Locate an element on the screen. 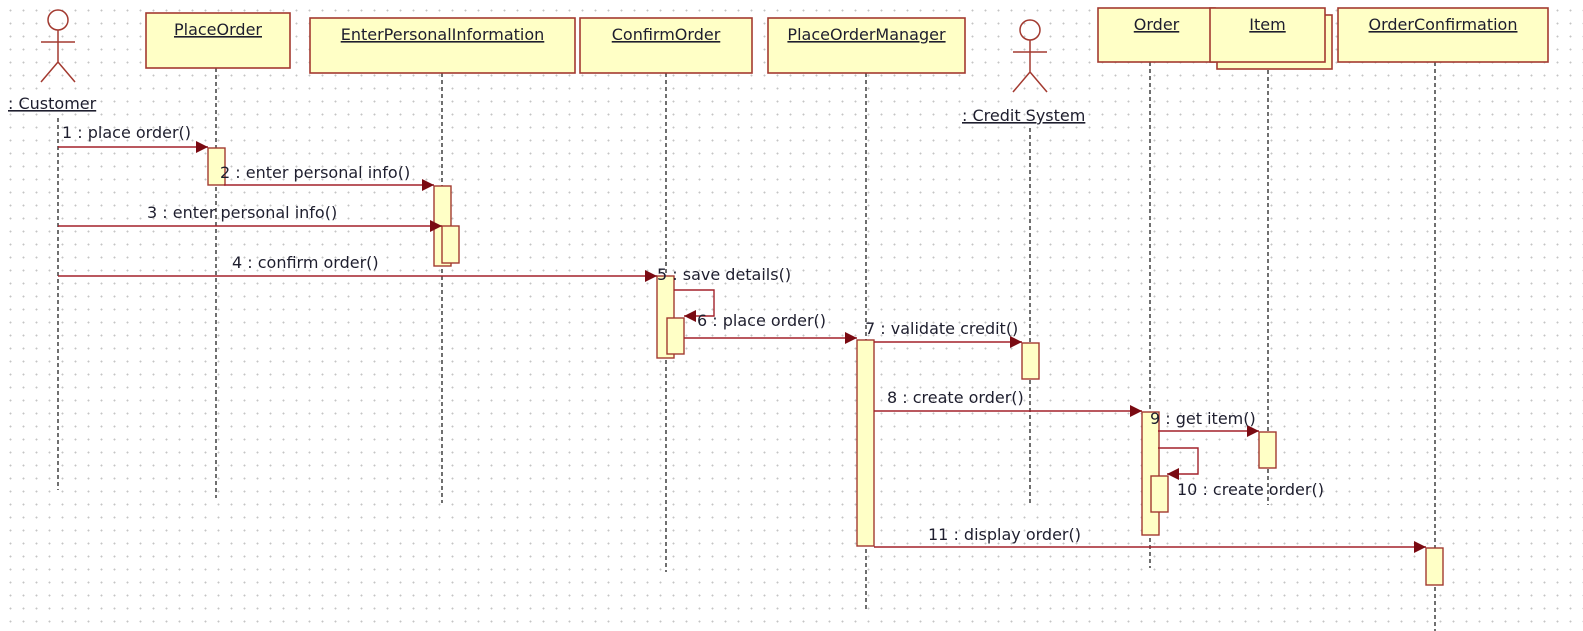 Image resolution: width=1583 pixels, height=631 pixels. actor-label-customer: : Customer is located at coordinates (52, 103).